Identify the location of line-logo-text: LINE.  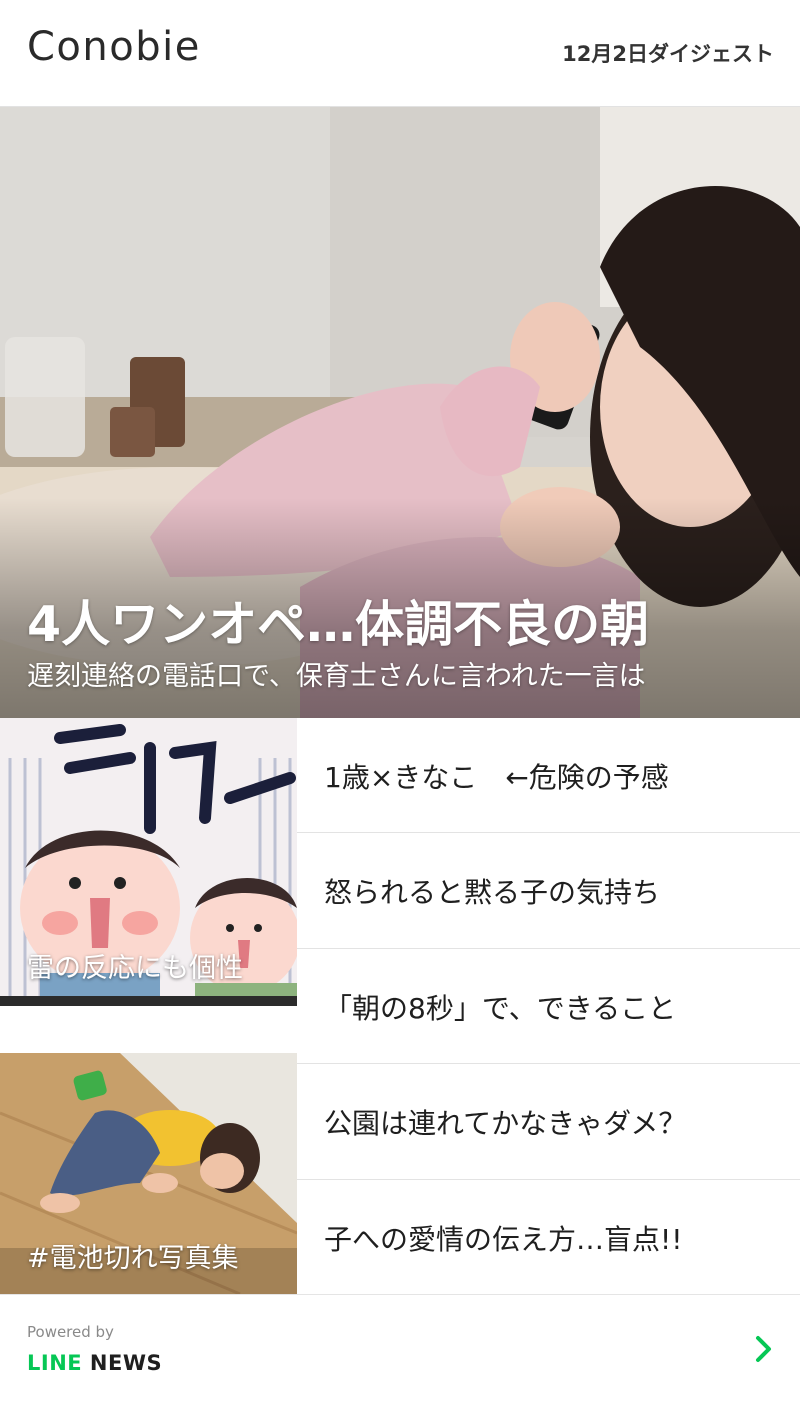
(55, 1363).